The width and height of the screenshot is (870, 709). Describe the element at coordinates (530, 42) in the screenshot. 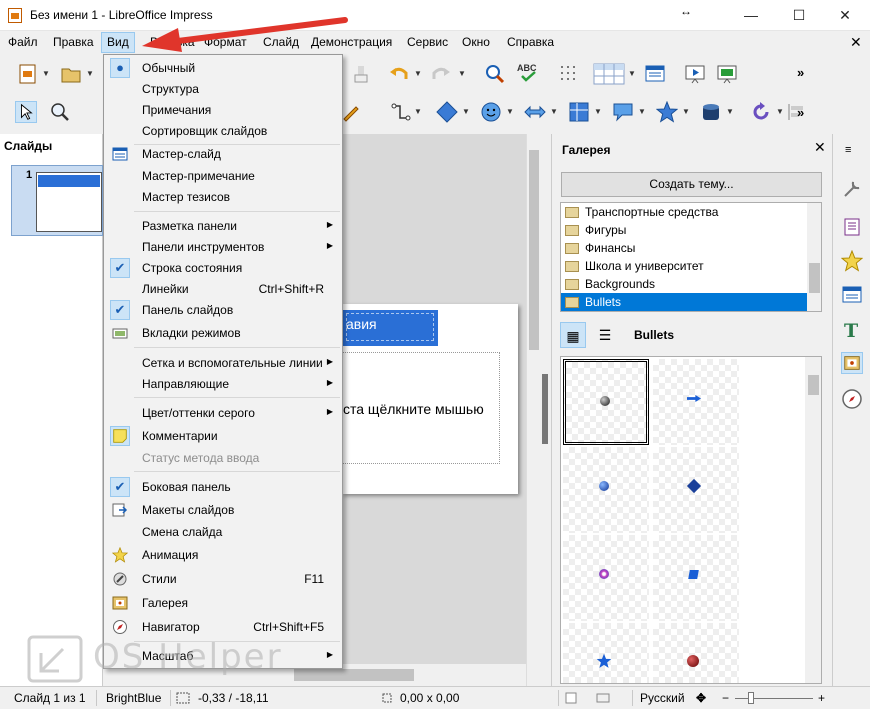

I see `menu-help: Справка` at that location.